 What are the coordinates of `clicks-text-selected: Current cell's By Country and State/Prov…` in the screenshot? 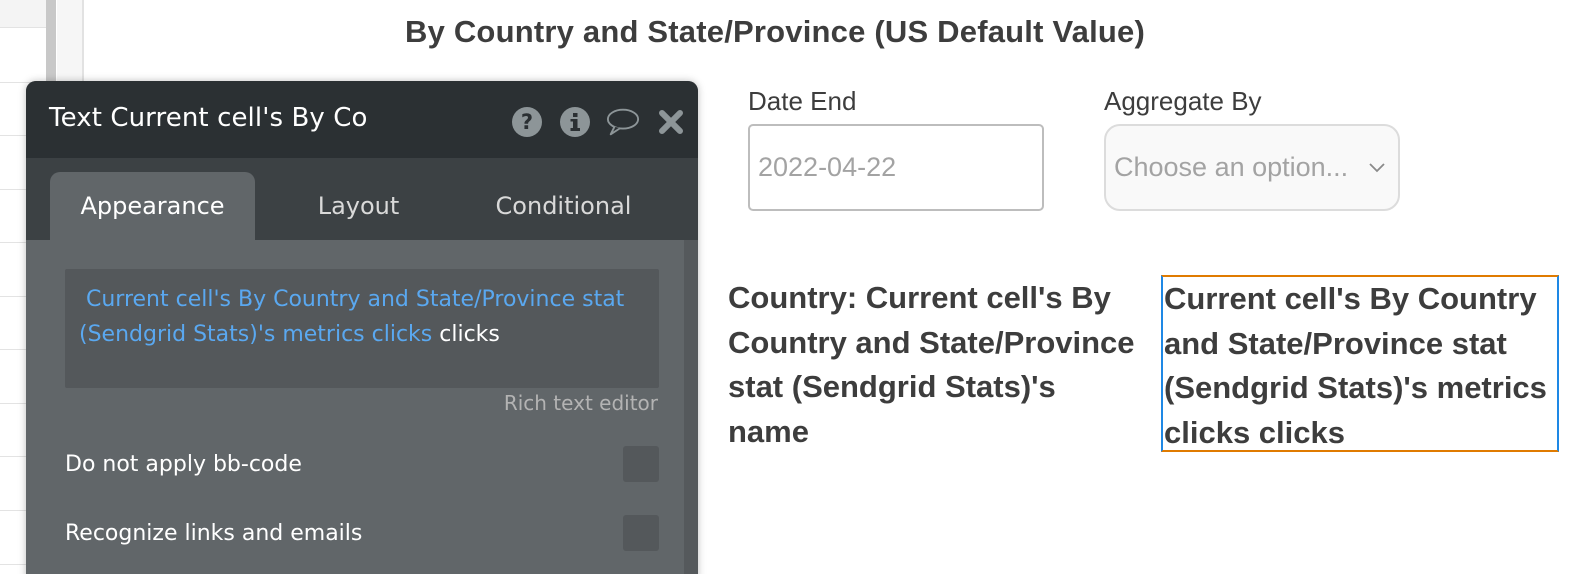 It's located at (1360, 363).